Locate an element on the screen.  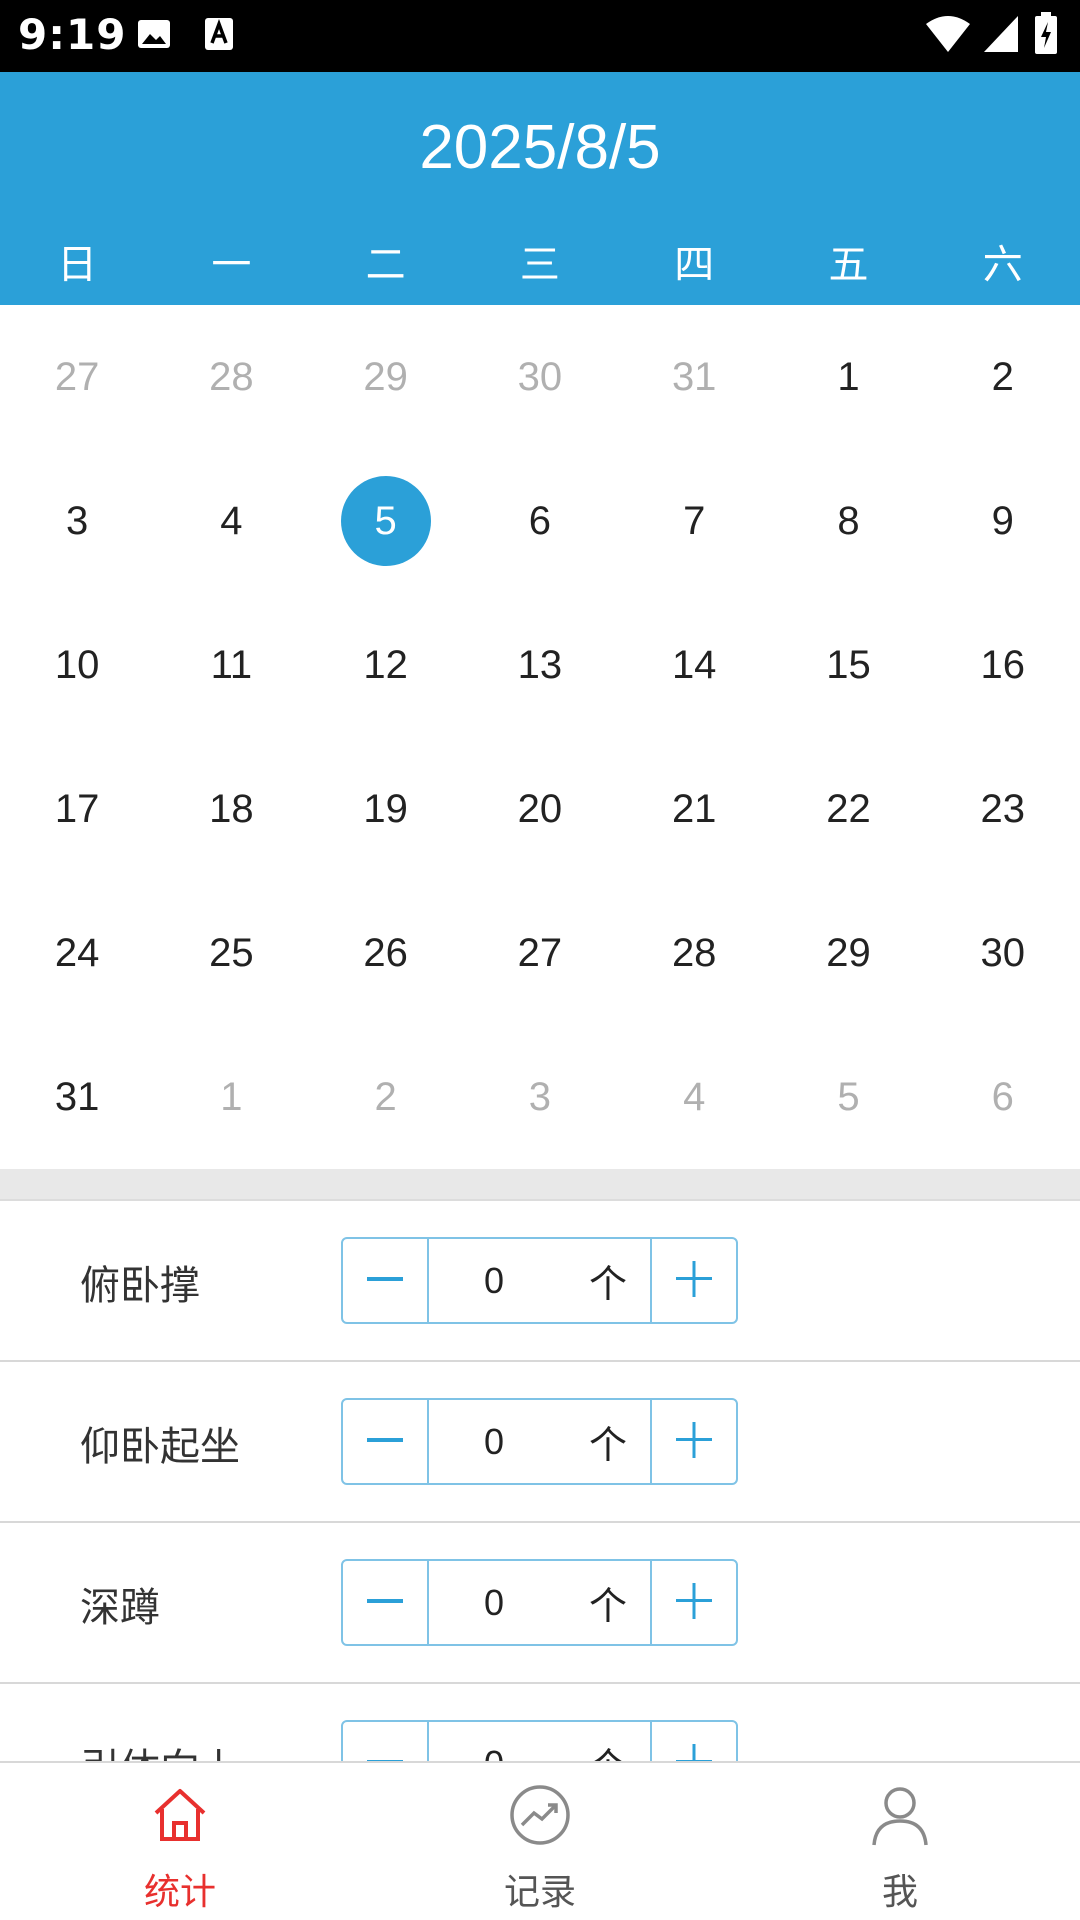
calendar-day-number: 4 is located at coordinates (231, 520).